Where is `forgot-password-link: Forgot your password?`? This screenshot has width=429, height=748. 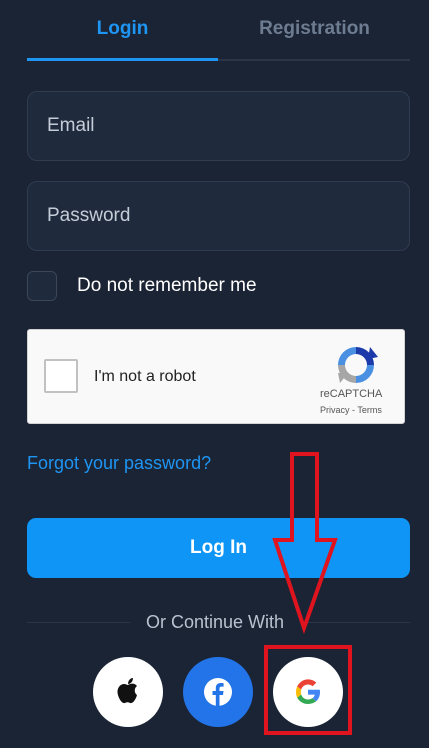
forgot-password-link: Forgot your password? is located at coordinates (119, 463).